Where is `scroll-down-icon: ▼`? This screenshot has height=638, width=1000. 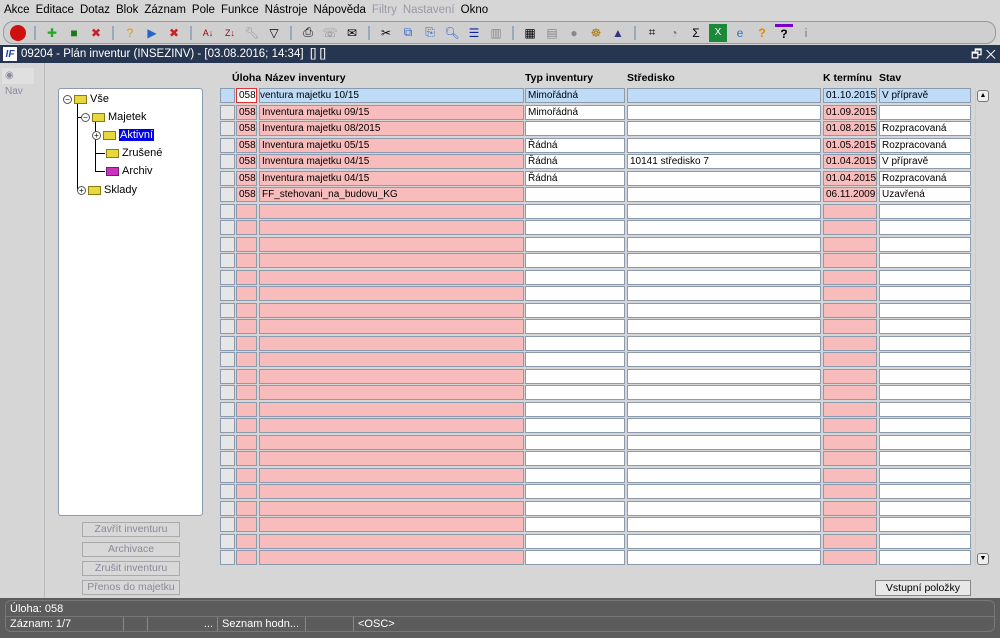 scroll-down-icon: ▼ is located at coordinates (983, 559).